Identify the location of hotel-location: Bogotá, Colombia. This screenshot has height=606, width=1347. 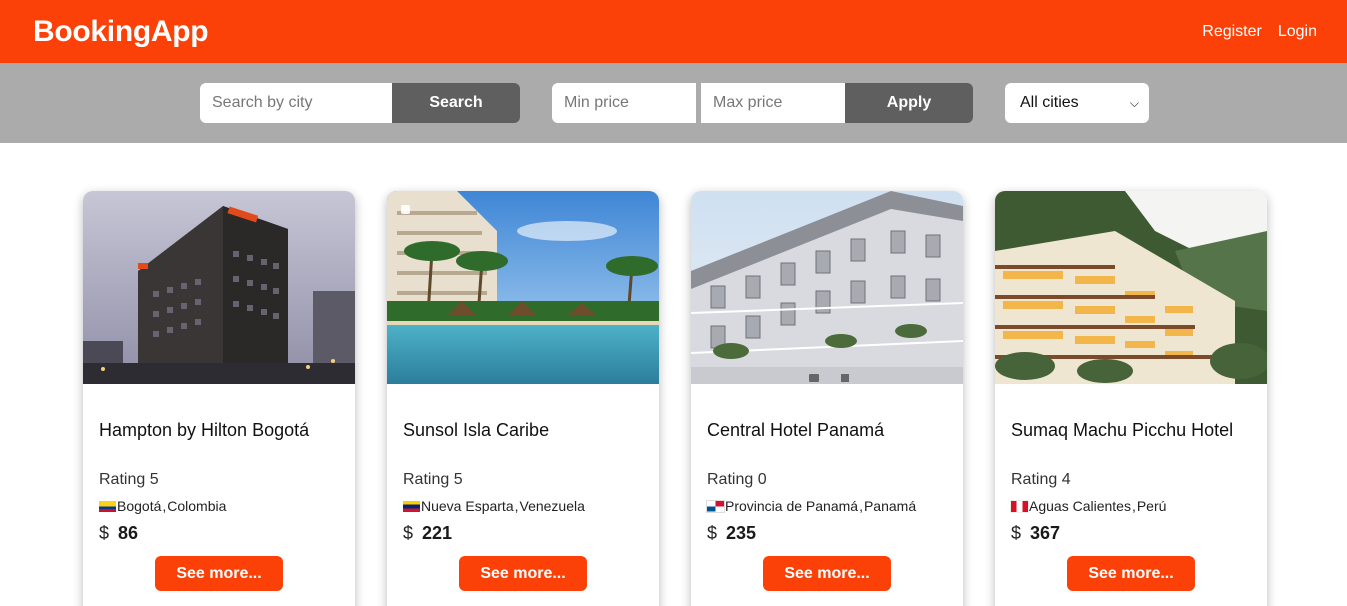
(219, 506).